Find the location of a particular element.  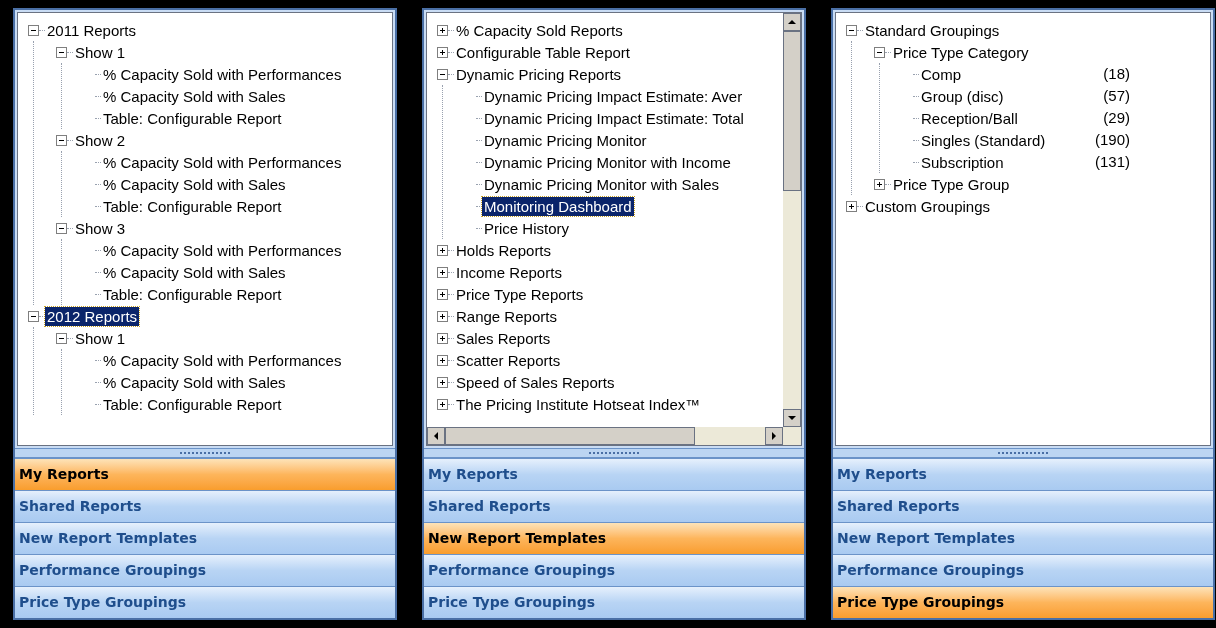

tree-item: Price Type Category is located at coordinates (961, 52).